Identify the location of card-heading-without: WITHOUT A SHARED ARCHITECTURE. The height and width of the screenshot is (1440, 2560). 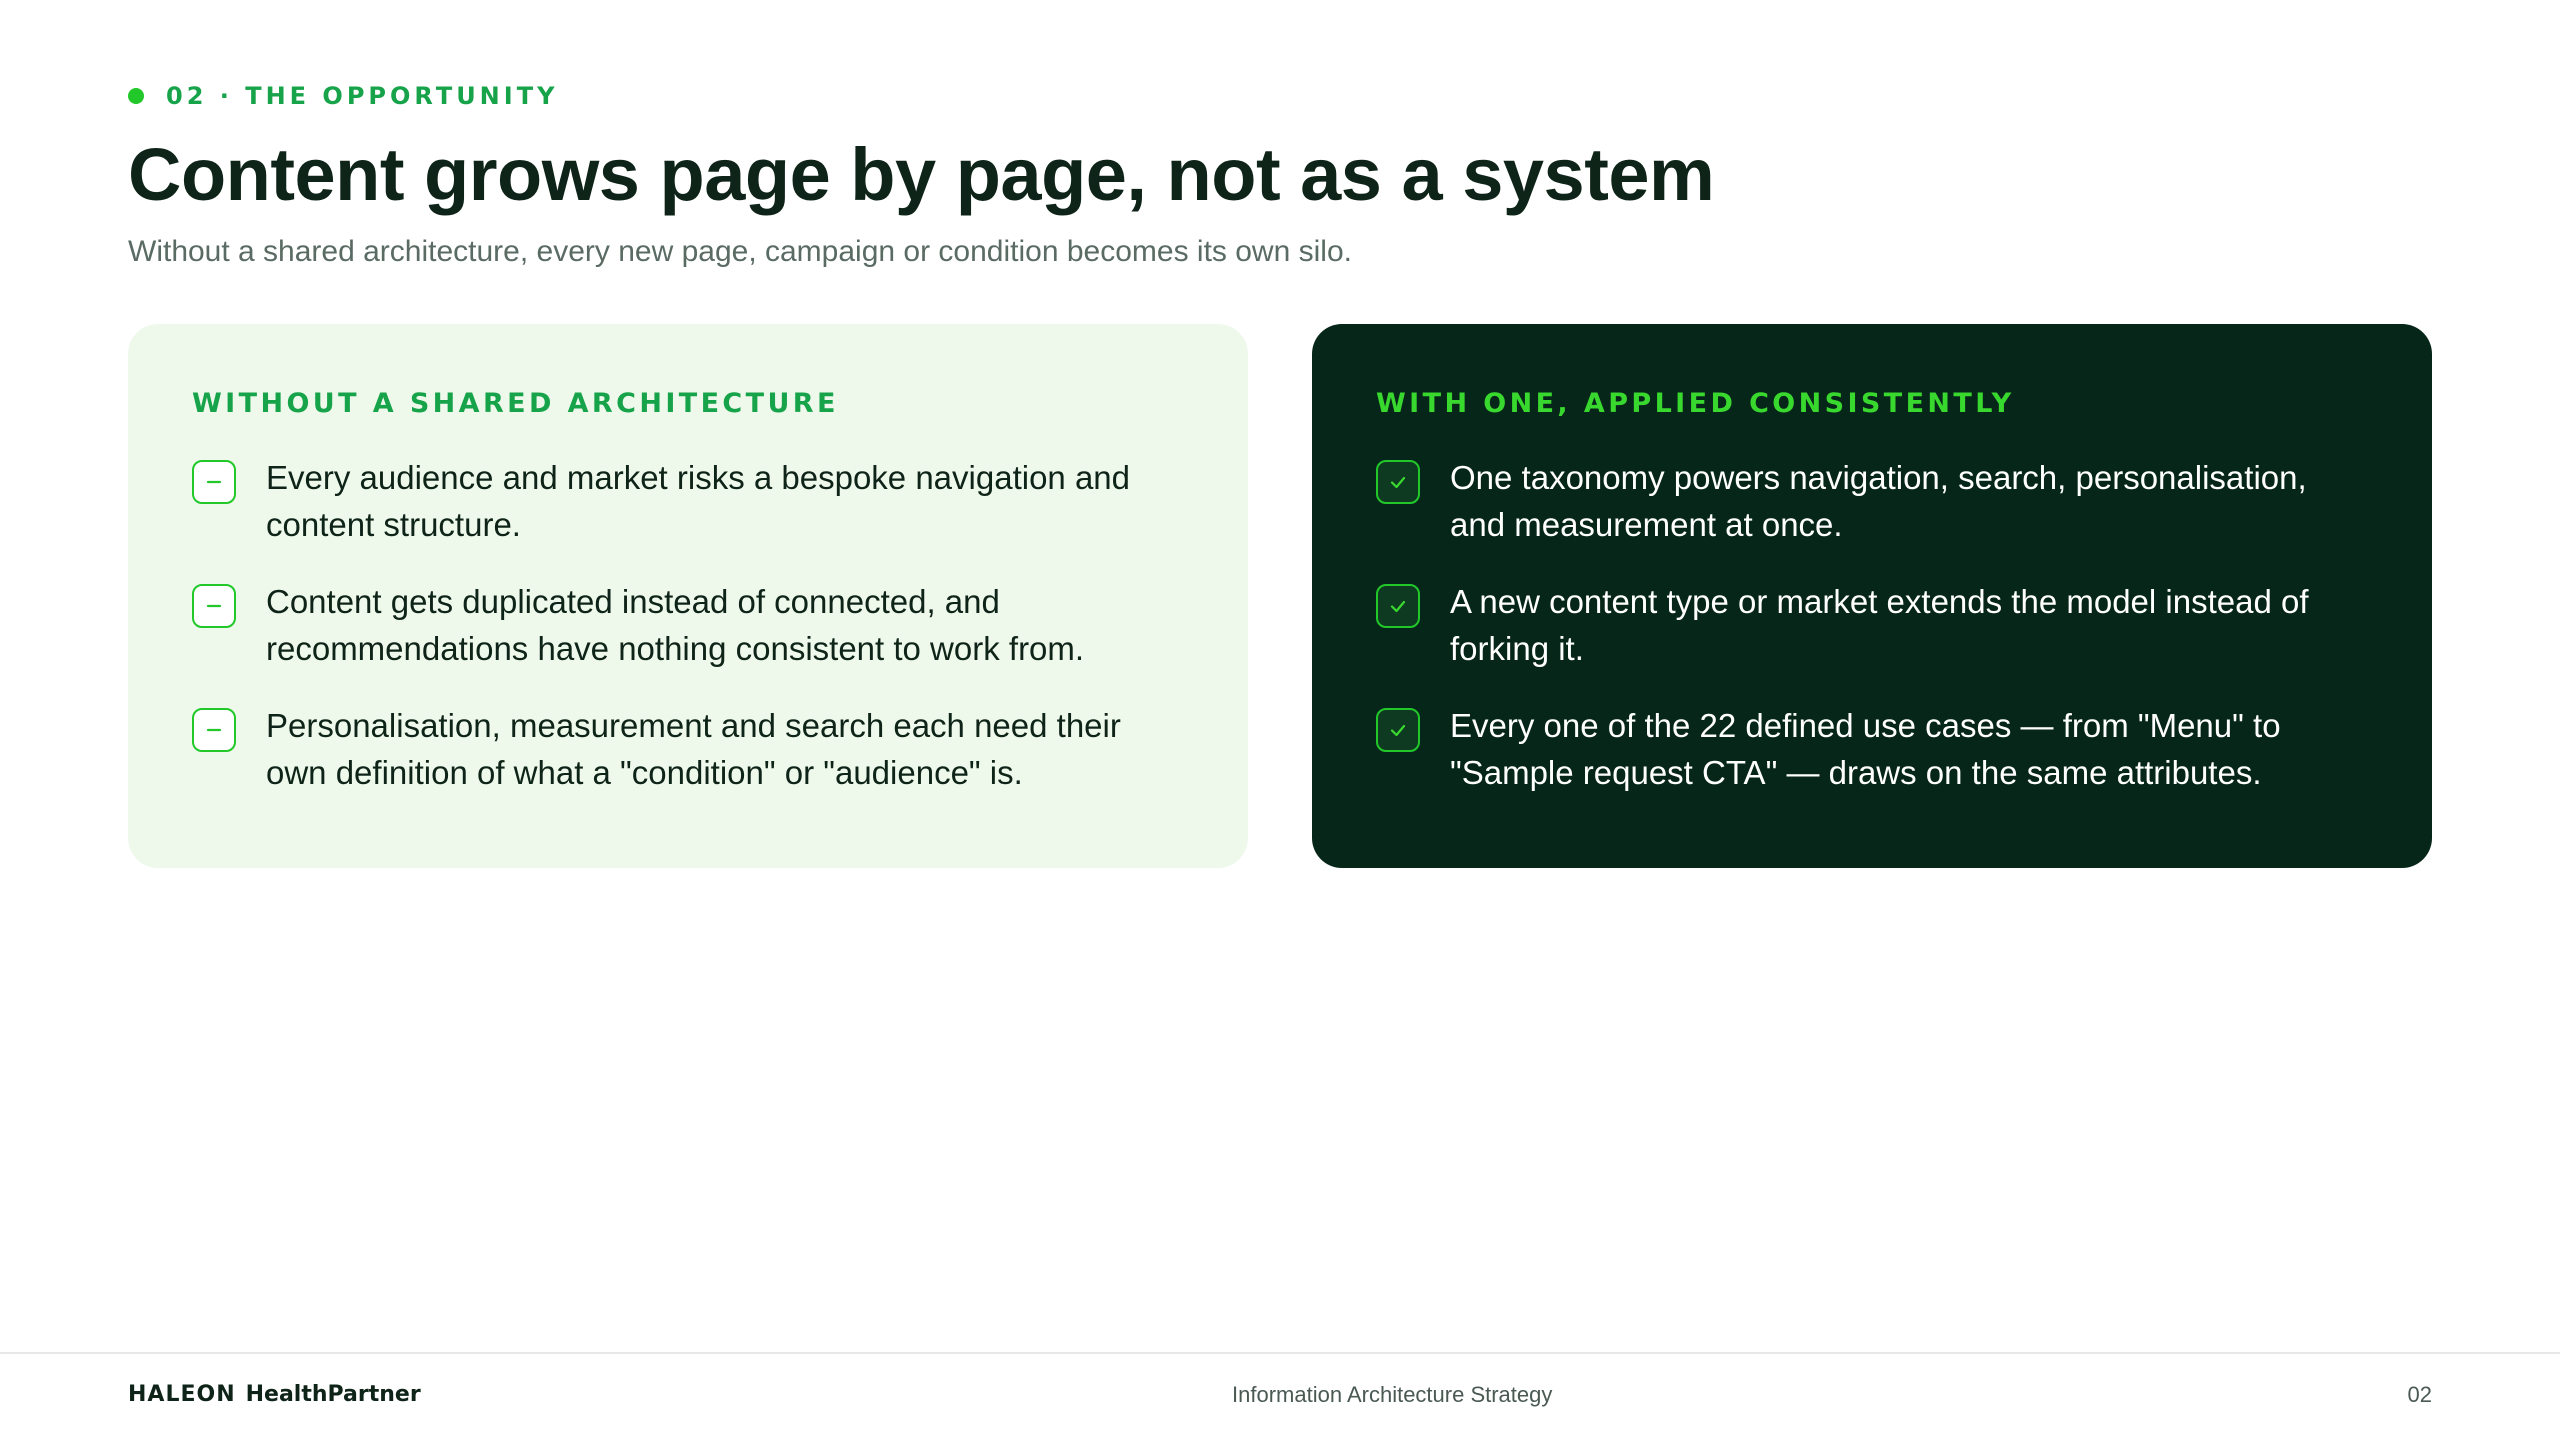
(515, 403).